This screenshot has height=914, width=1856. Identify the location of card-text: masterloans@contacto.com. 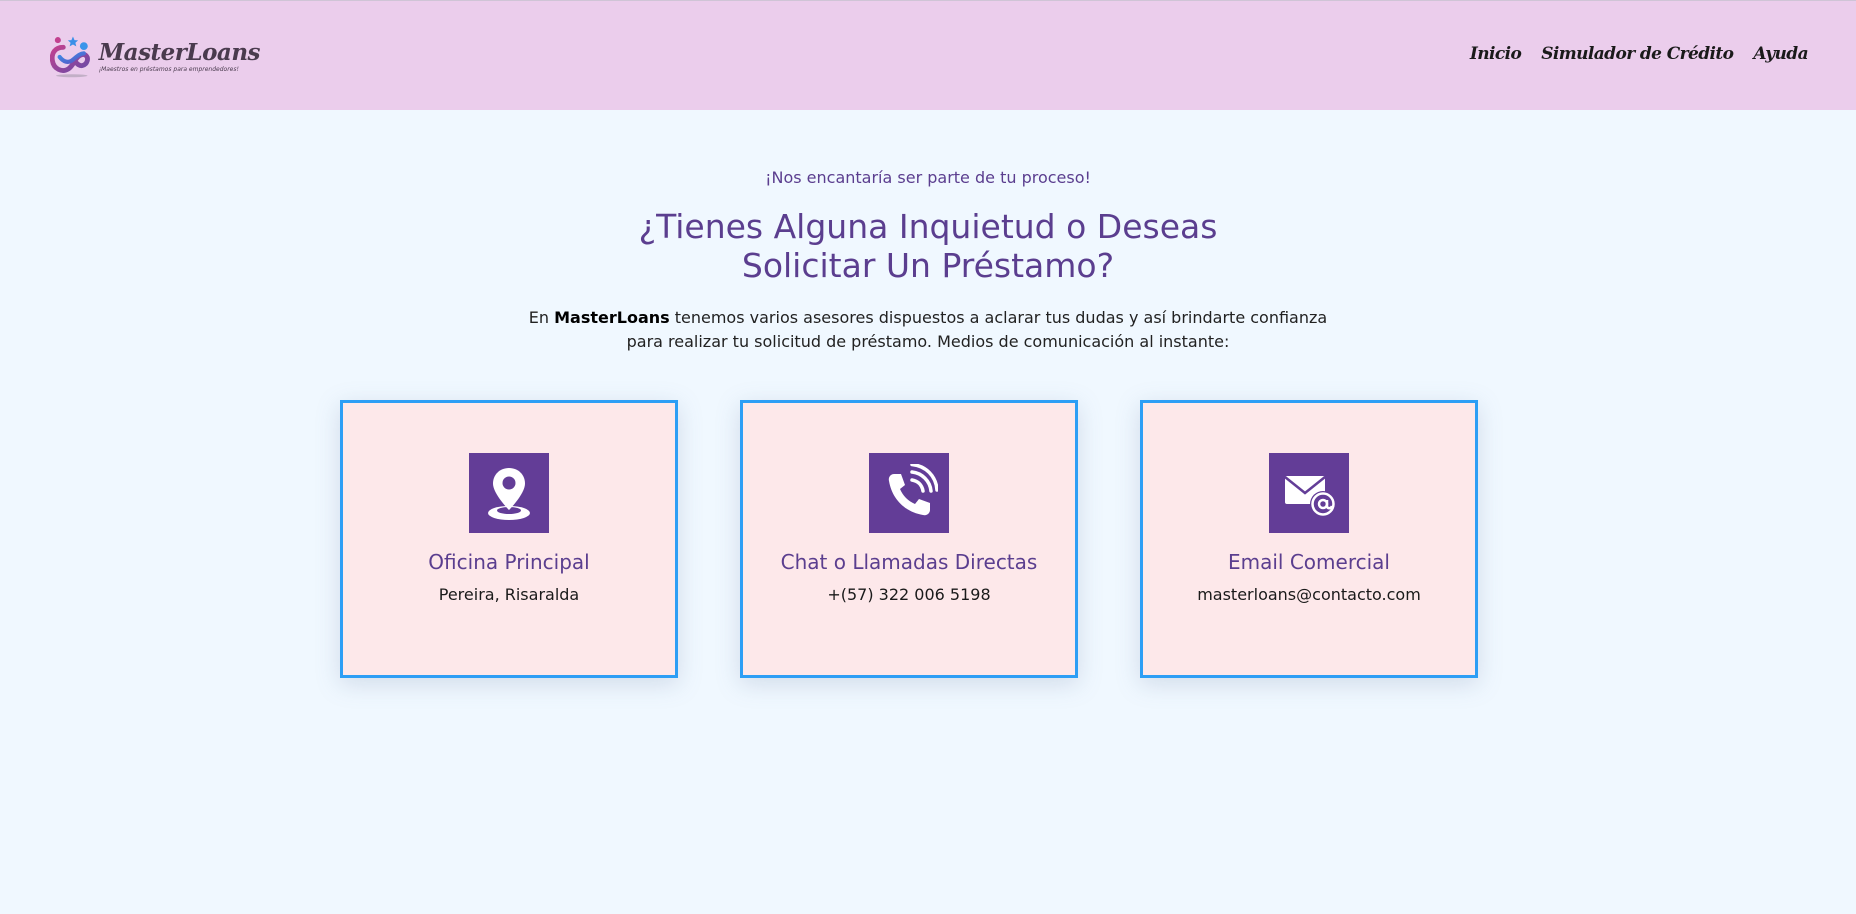
(1309, 594).